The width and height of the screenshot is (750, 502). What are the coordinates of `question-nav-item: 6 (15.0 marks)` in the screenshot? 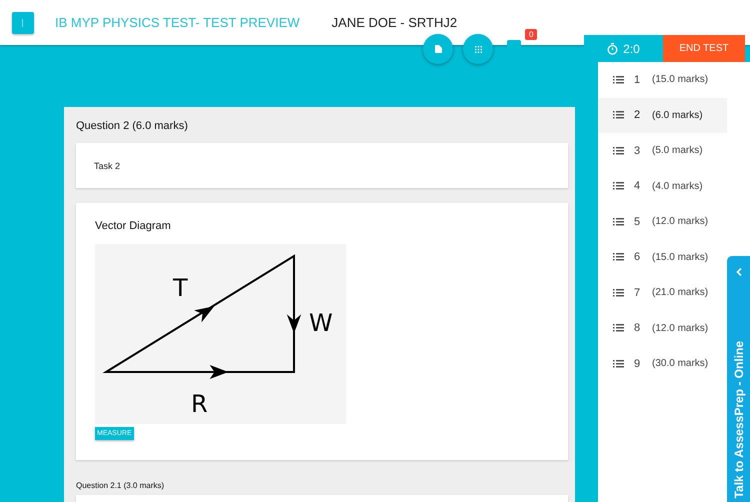 It's located at (662, 257).